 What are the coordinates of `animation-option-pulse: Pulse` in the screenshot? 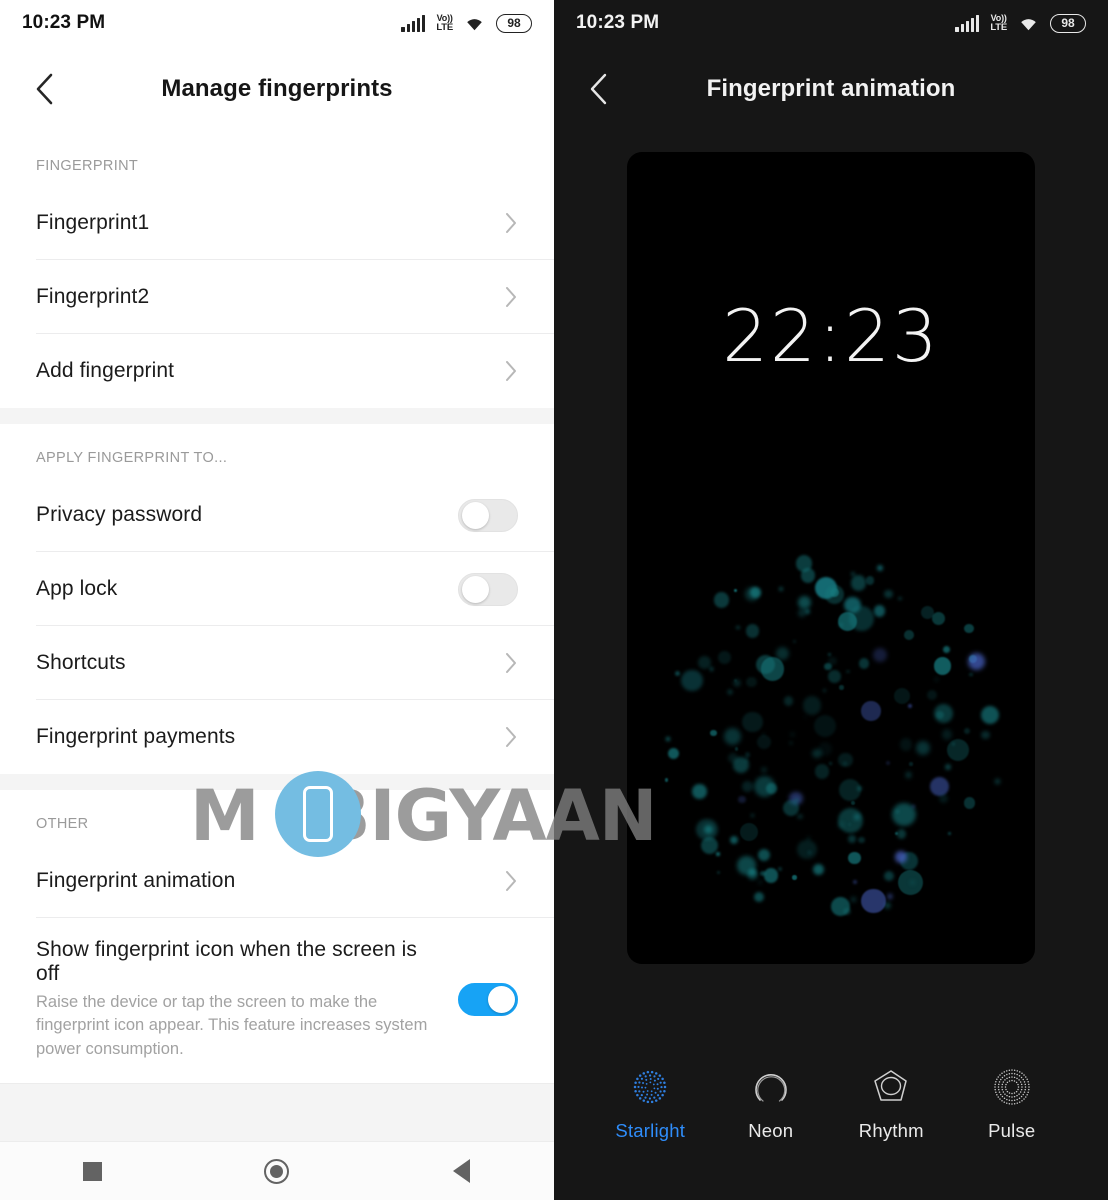 It's located at (1012, 1103).